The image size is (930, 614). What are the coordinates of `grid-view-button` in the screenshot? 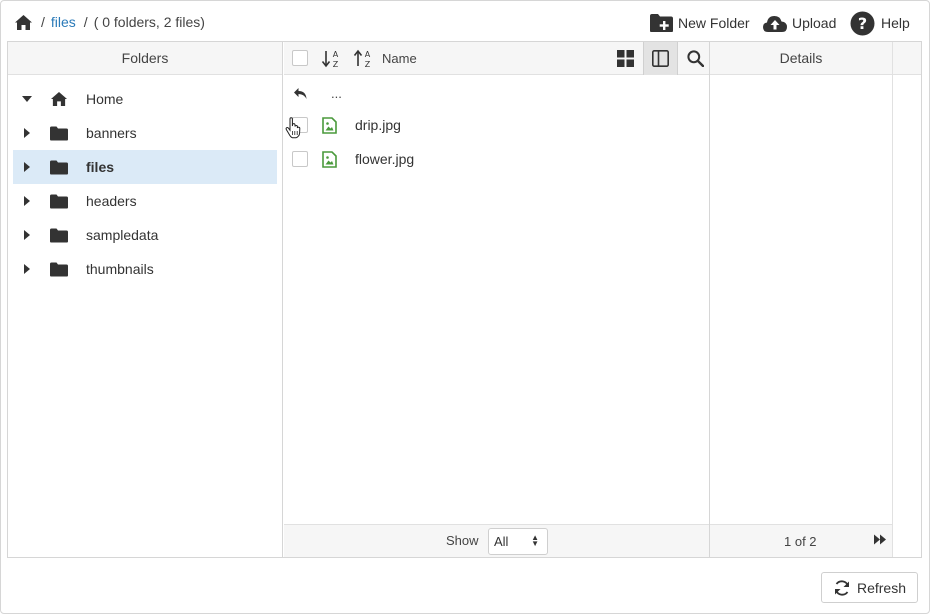 It's located at (625, 58).